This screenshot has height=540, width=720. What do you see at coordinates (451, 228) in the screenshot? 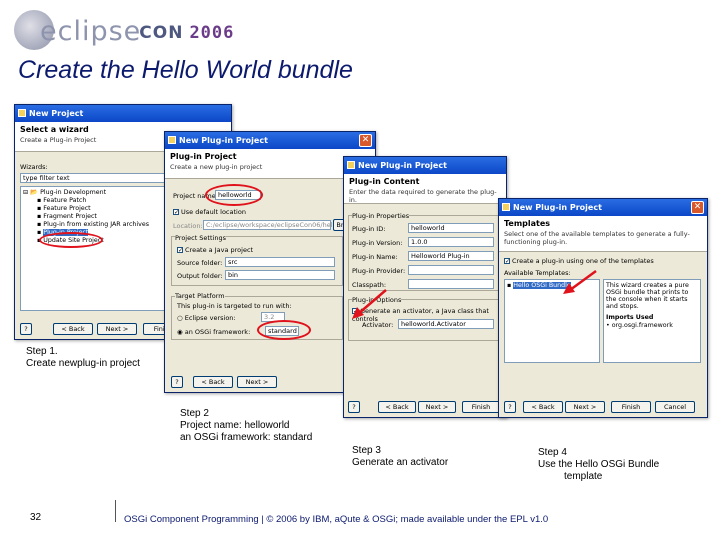
I see `plugin-id-input: helloworld` at bounding box center [451, 228].